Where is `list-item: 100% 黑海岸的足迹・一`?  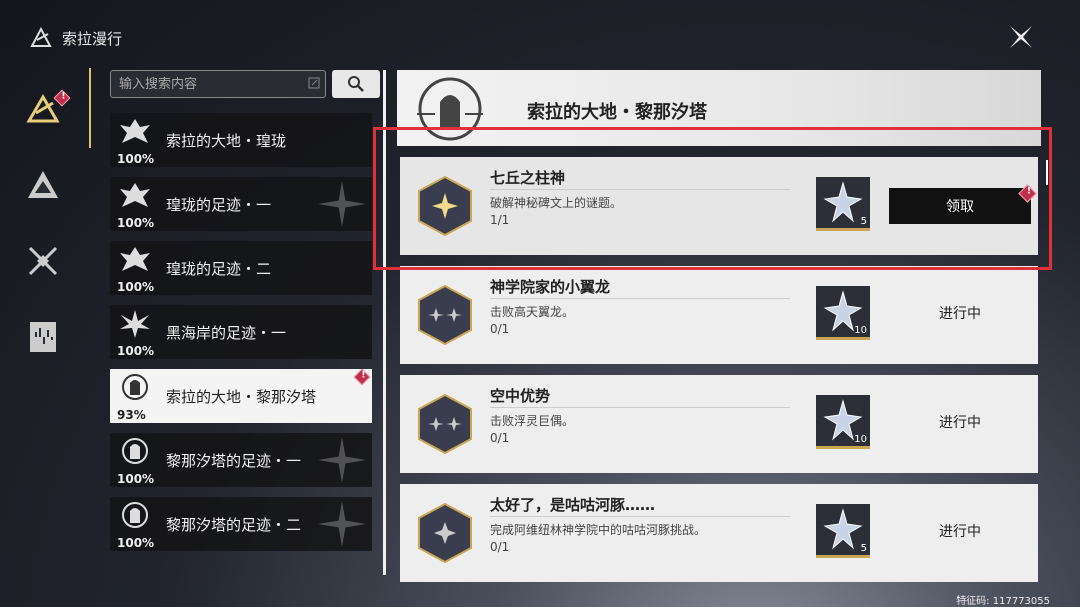
list-item: 100% 黑海岸的足迹・一 is located at coordinates (241, 332).